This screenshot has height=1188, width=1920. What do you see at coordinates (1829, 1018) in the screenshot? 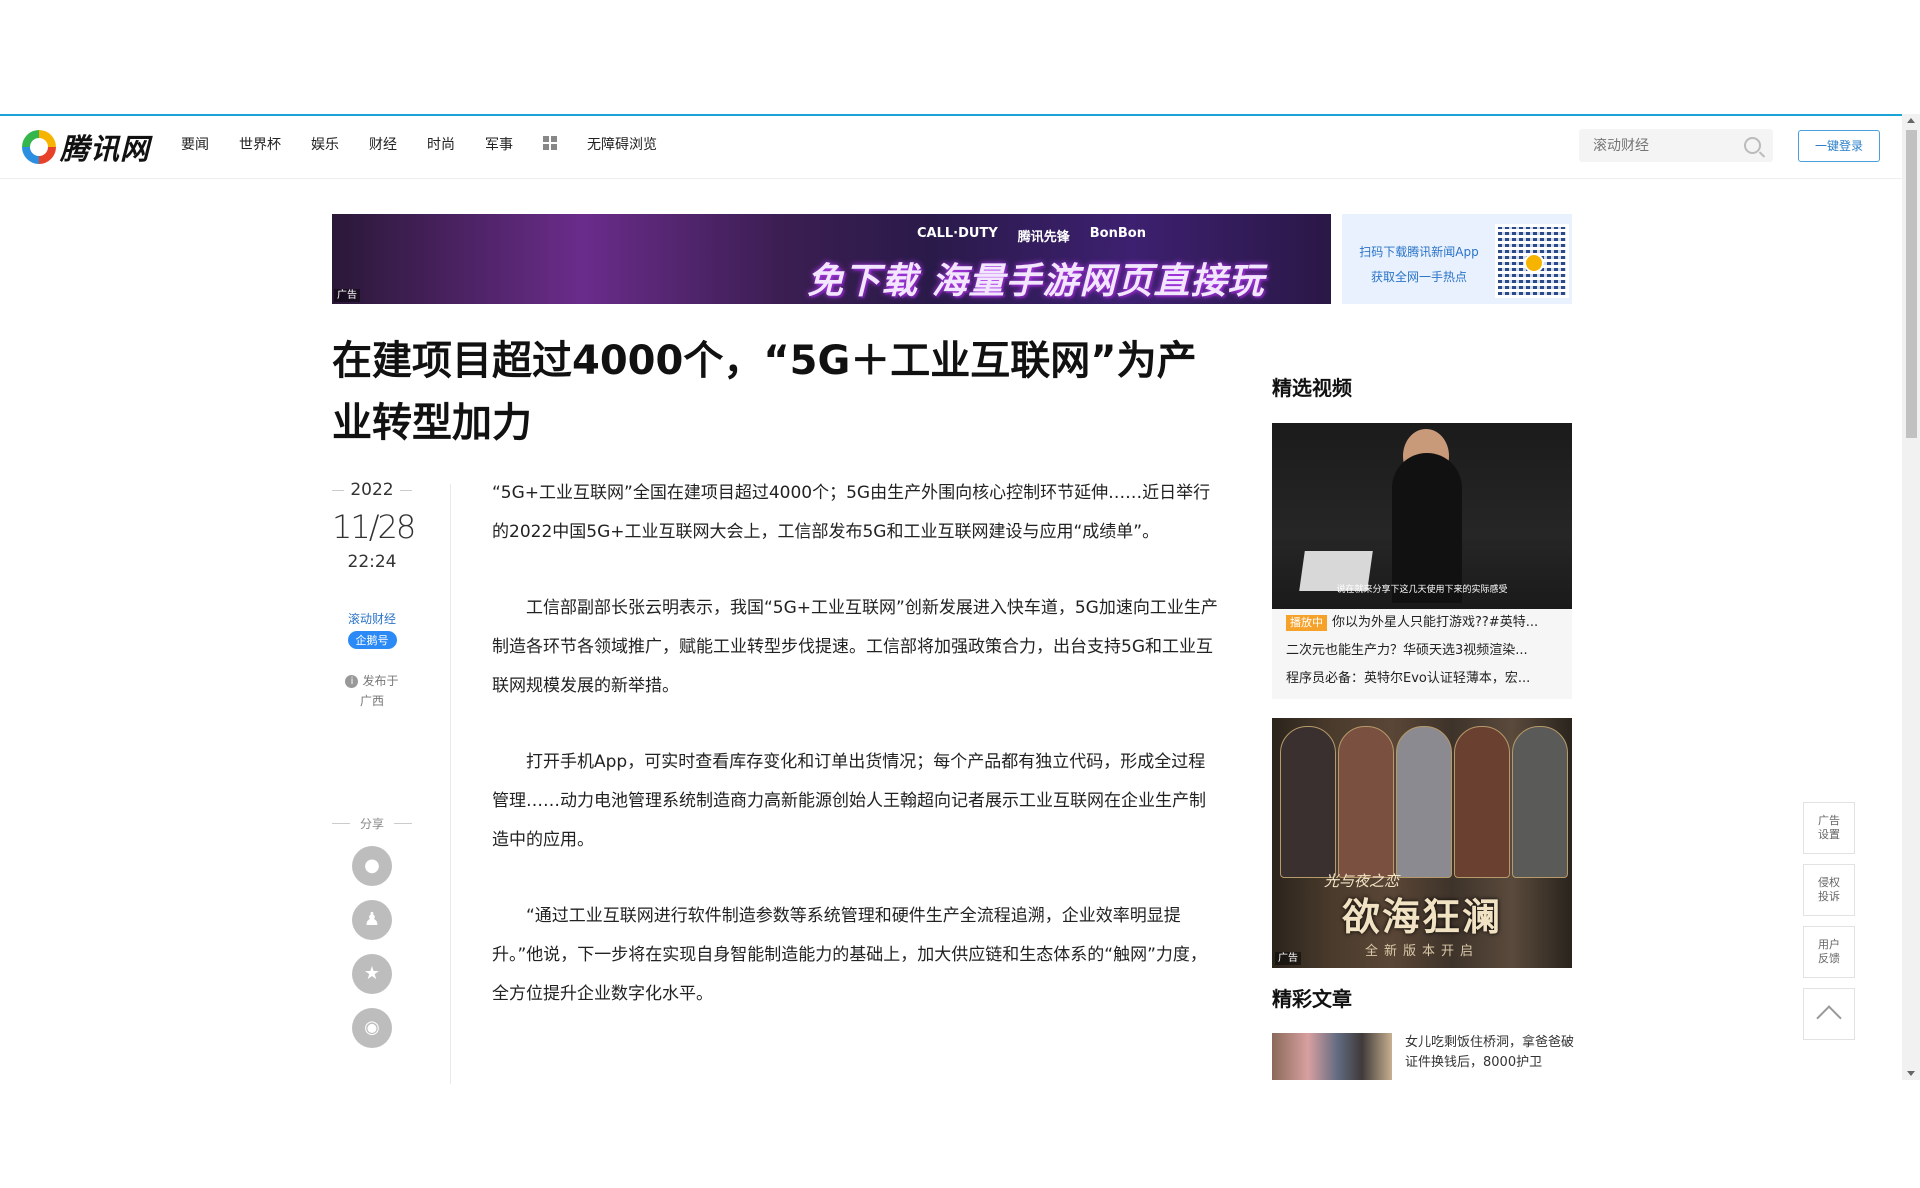
I see `chevron-up-icon` at bounding box center [1829, 1018].